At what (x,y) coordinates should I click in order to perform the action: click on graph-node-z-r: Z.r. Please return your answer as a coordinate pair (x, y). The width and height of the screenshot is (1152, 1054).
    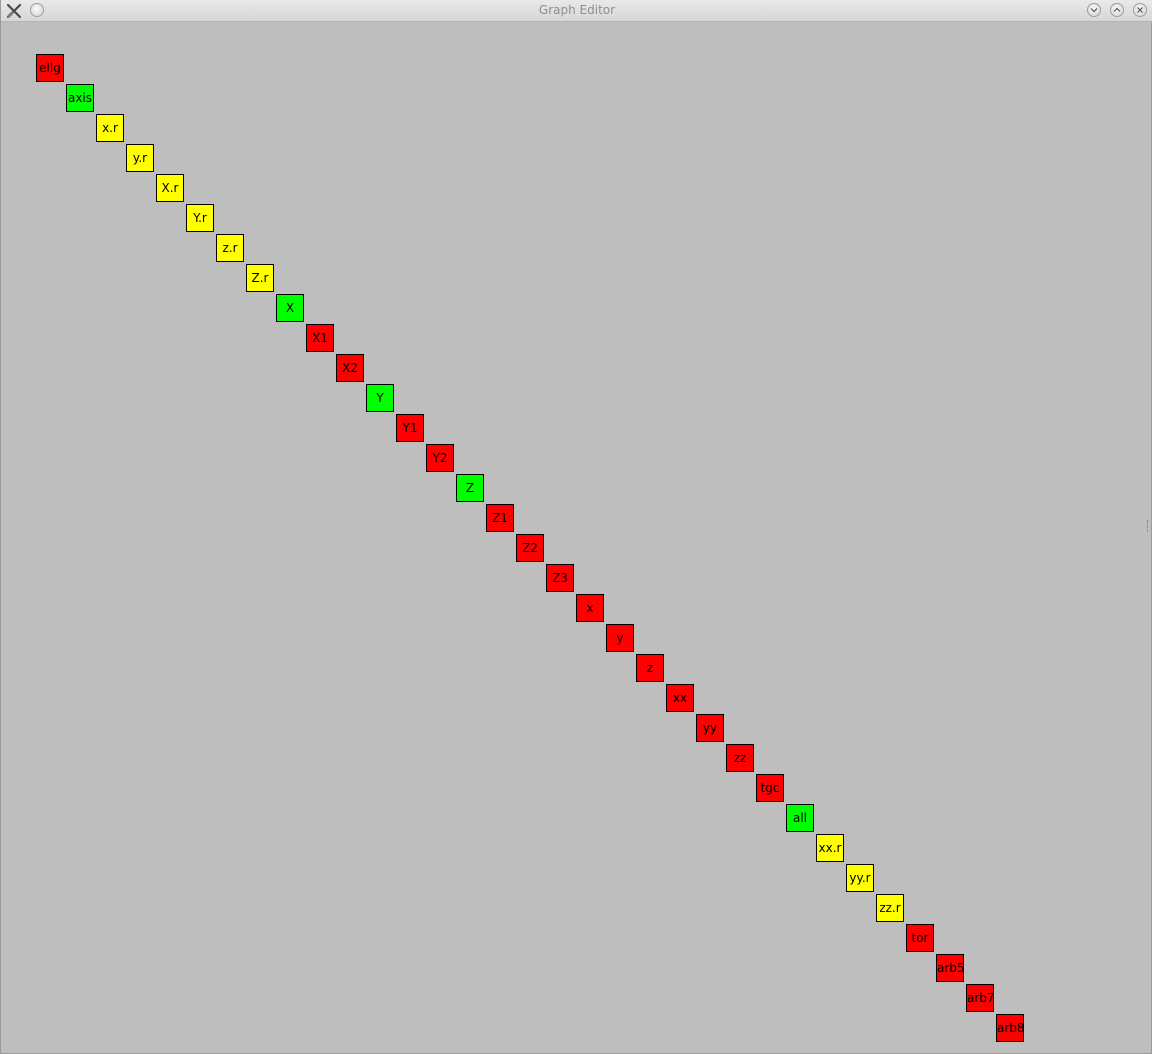
    Looking at the image, I should click on (260, 278).